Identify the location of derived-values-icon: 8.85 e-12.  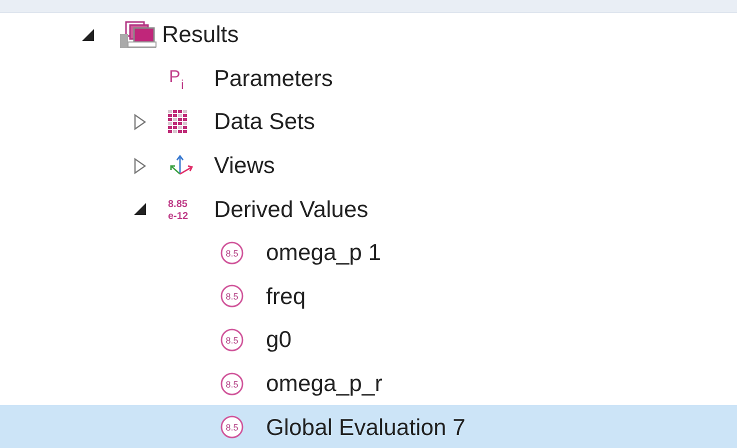
(181, 209).